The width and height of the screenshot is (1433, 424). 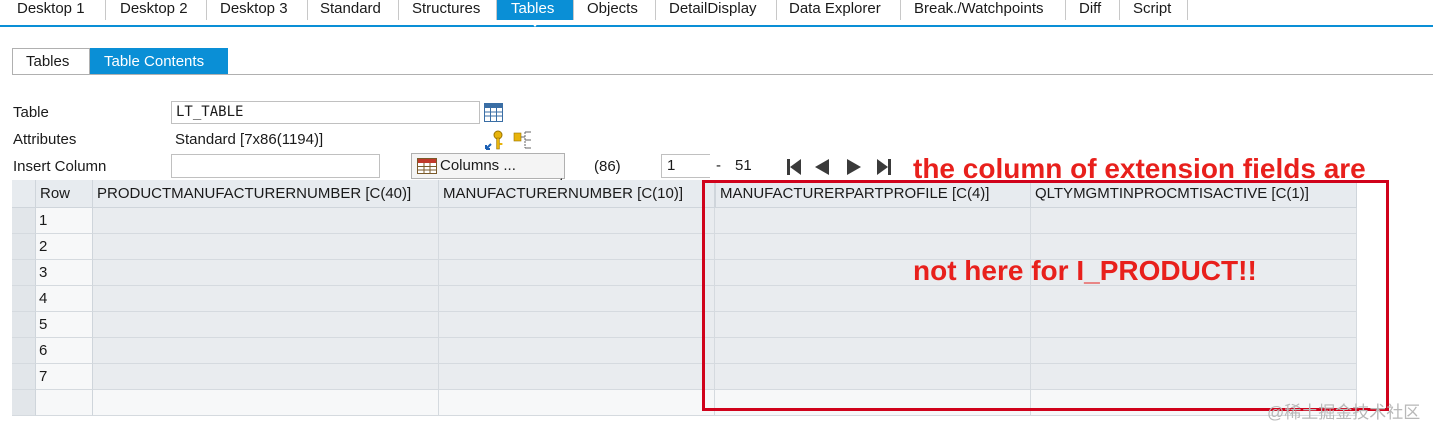 What do you see at coordinates (822, 167) in the screenshot?
I see `previous-page-icon` at bounding box center [822, 167].